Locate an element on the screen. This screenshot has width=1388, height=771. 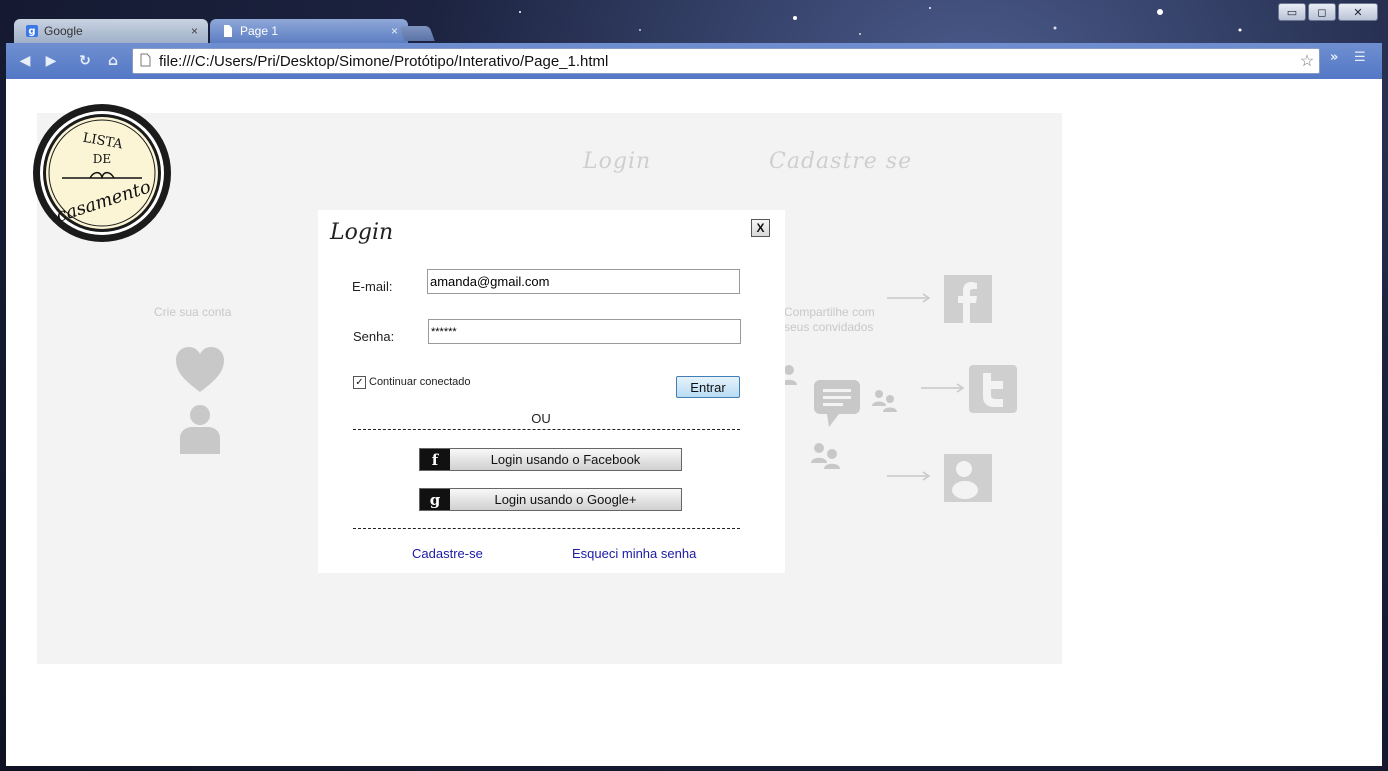
remember-label: Continuar conectado is located at coordinates (420, 382).